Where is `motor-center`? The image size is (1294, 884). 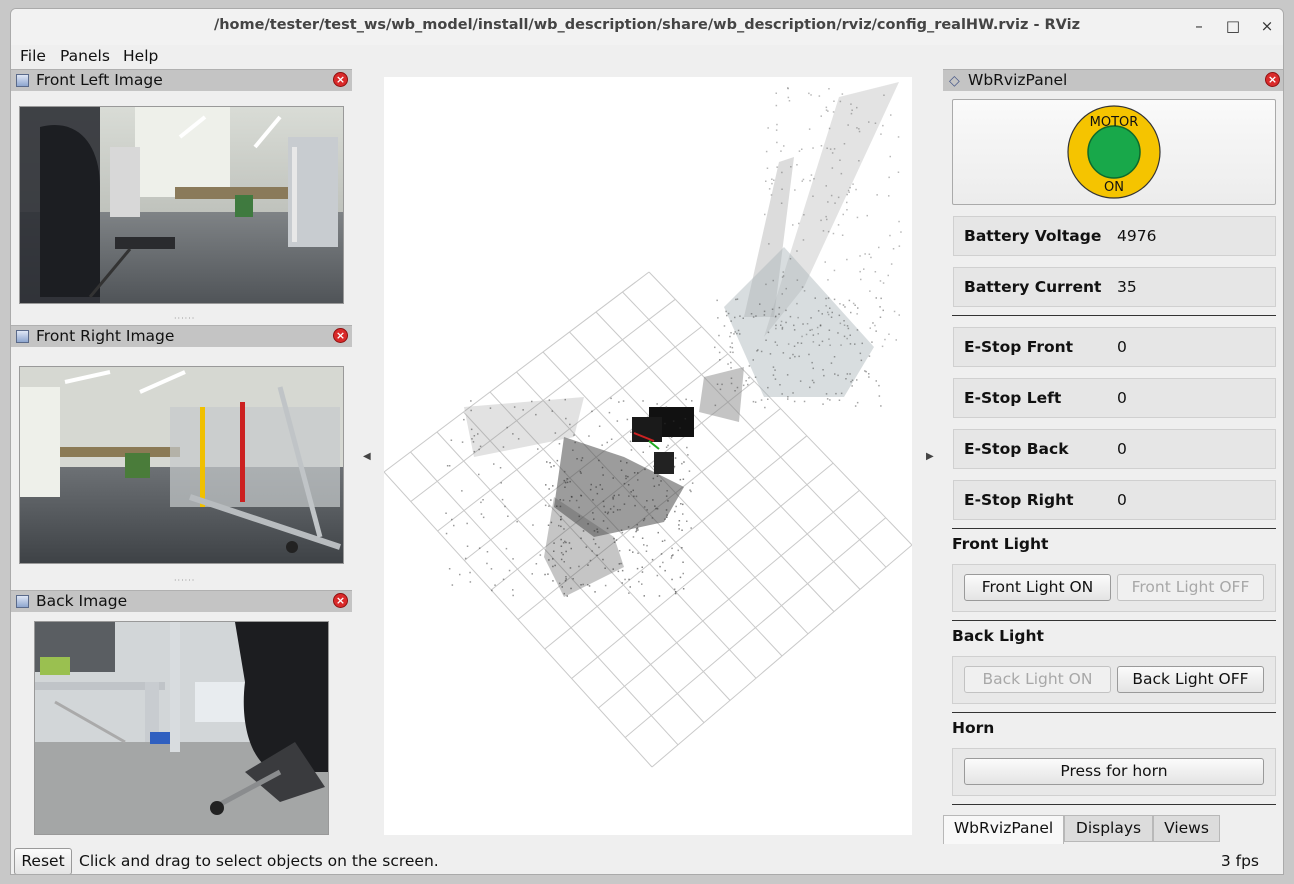 motor-center is located at coordinates (1114, 152).